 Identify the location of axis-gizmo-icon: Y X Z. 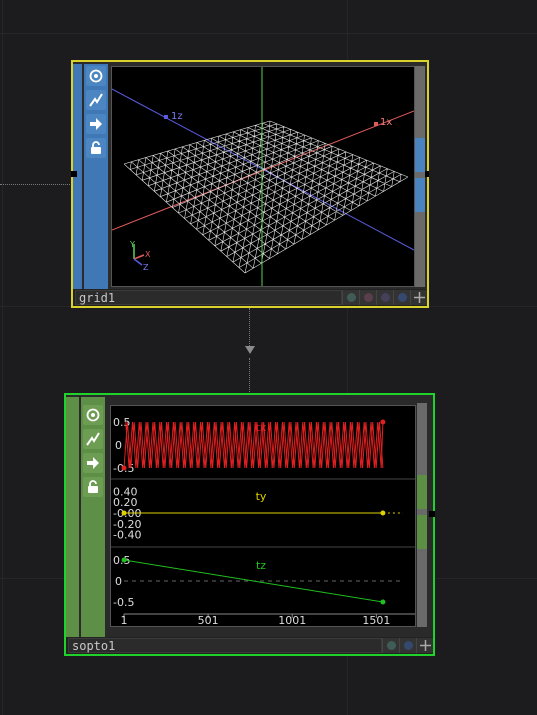
(140, 256).